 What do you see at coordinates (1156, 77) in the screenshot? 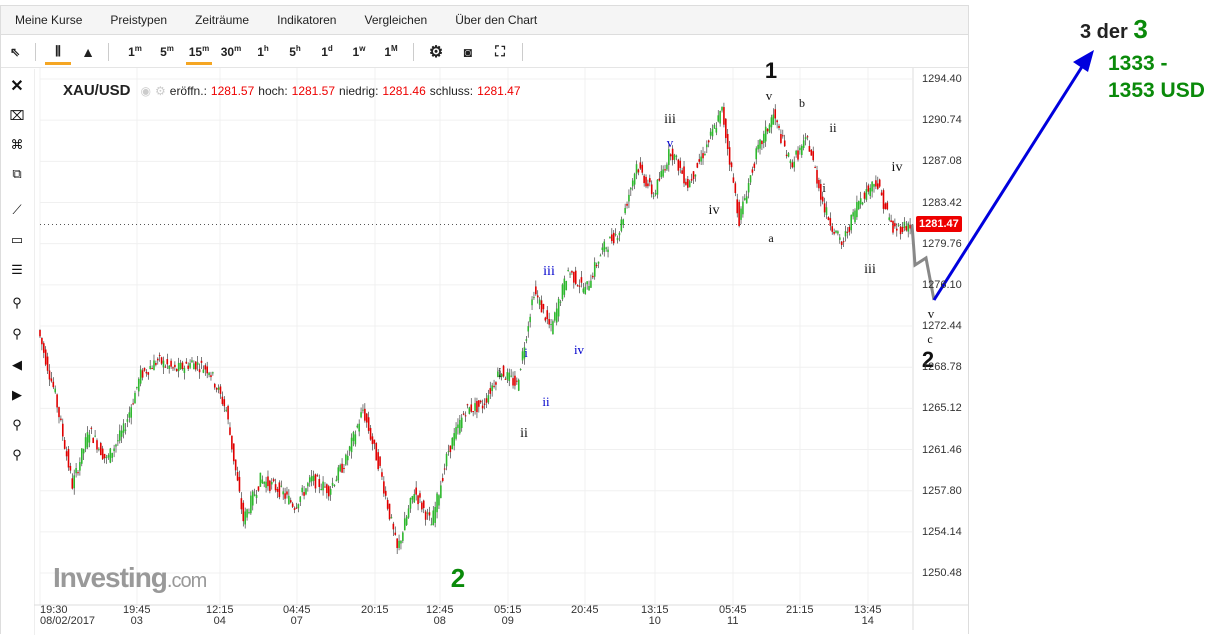
I see `target-price-range: 1333 - 1353 USD` at bounding box center [1156, 77].